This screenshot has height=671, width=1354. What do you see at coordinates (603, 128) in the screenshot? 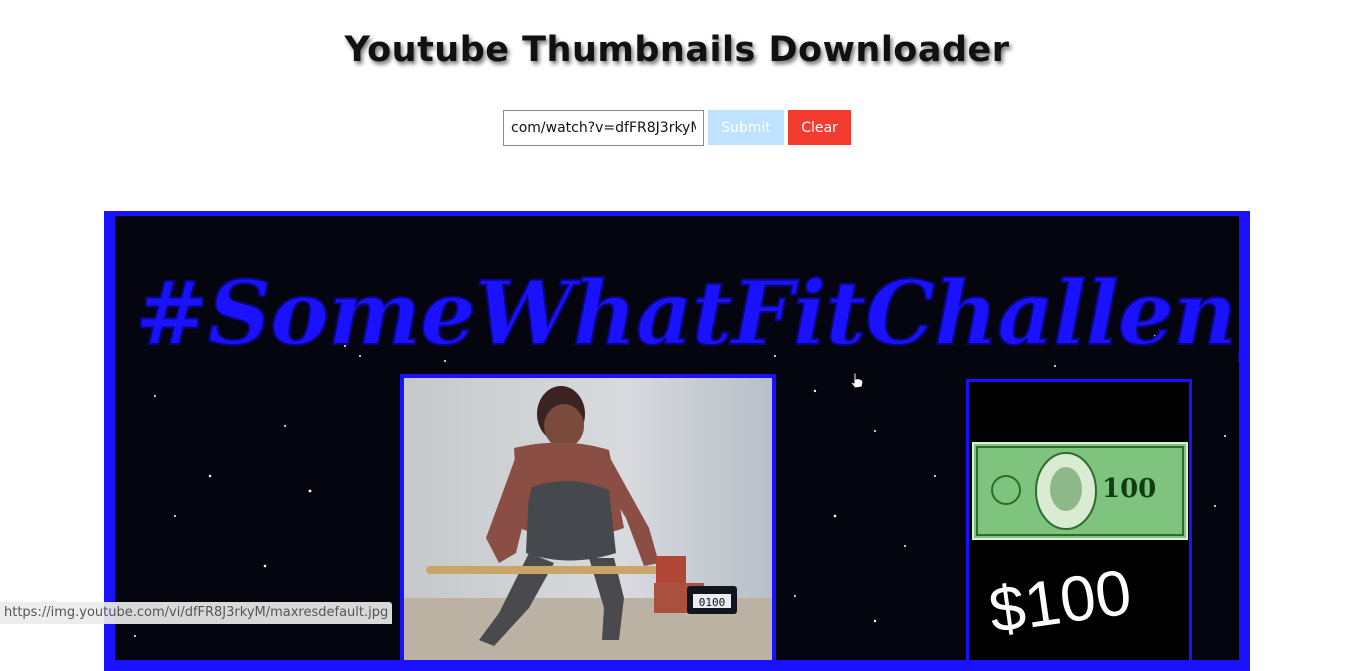
I see `url-input` at bounding box center [603, 128].